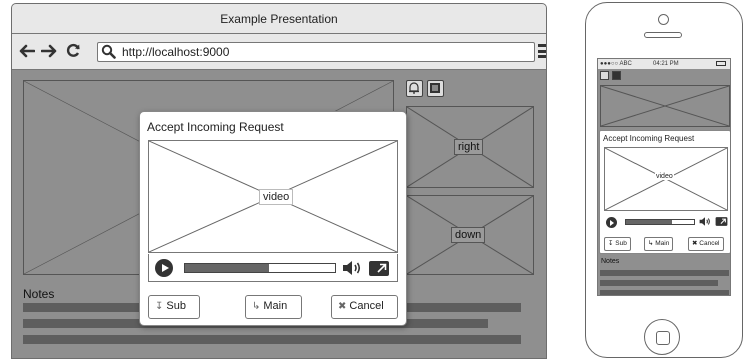 Image resolution: width=747 pixels, height=362 pixels. Describe the element at coordinates (709, 243) in the screenshot. I see `phone-cancel-label: Cancel` at that location.